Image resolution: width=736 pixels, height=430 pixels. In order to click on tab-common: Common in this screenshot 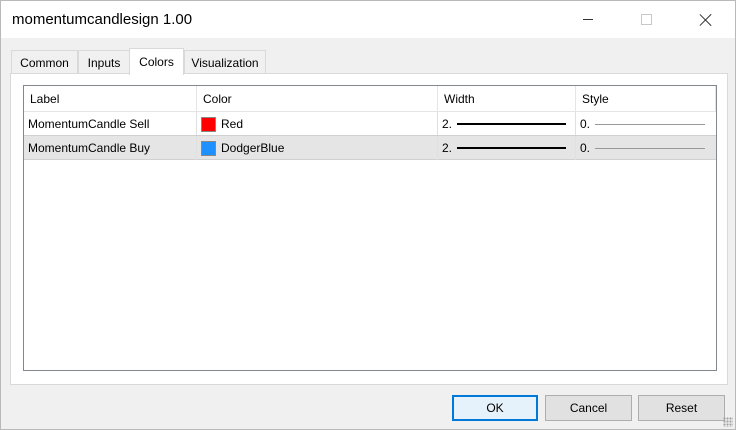, I will do `click(44, 62)`.